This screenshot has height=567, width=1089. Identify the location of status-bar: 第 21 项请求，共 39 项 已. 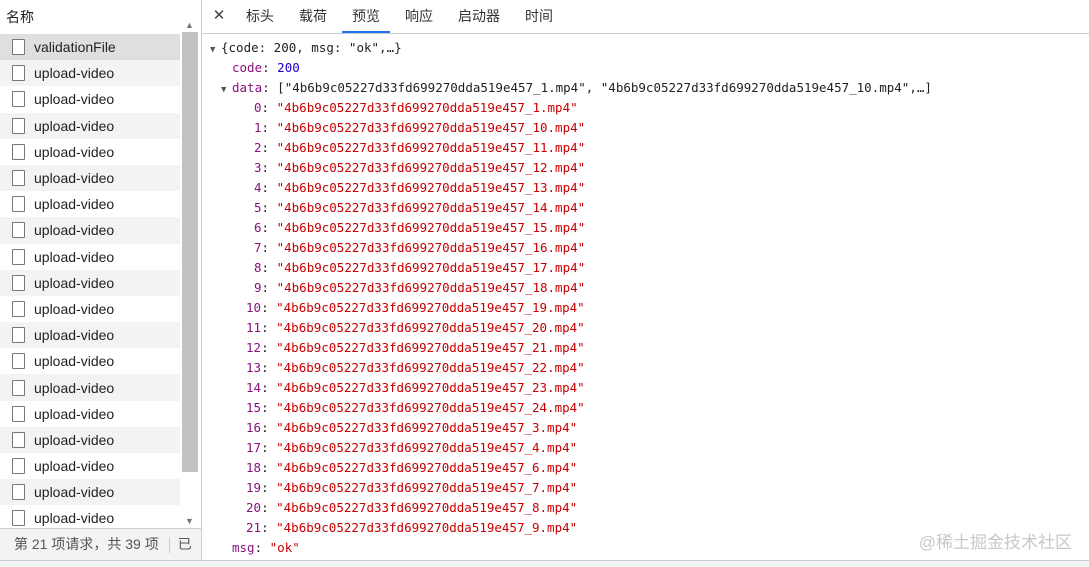
(100, 544).